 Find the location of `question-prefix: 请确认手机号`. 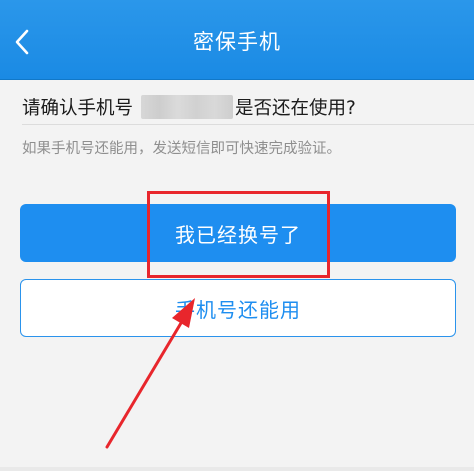

question-prefix: 请确认手机号 is located at coordinates (78, 108).